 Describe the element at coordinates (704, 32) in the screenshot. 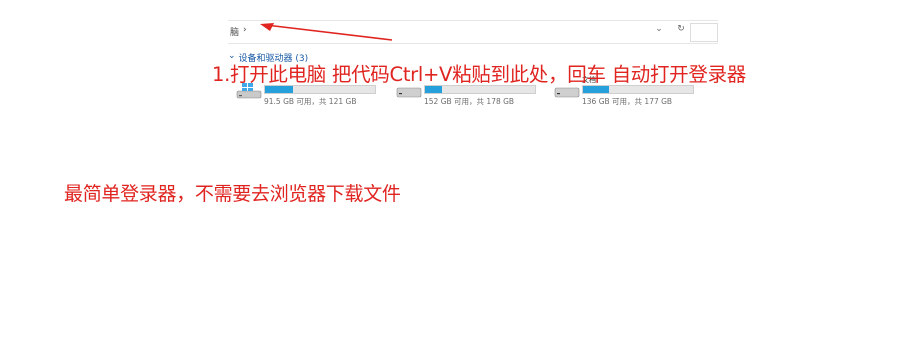

I see `search-input` at that location.